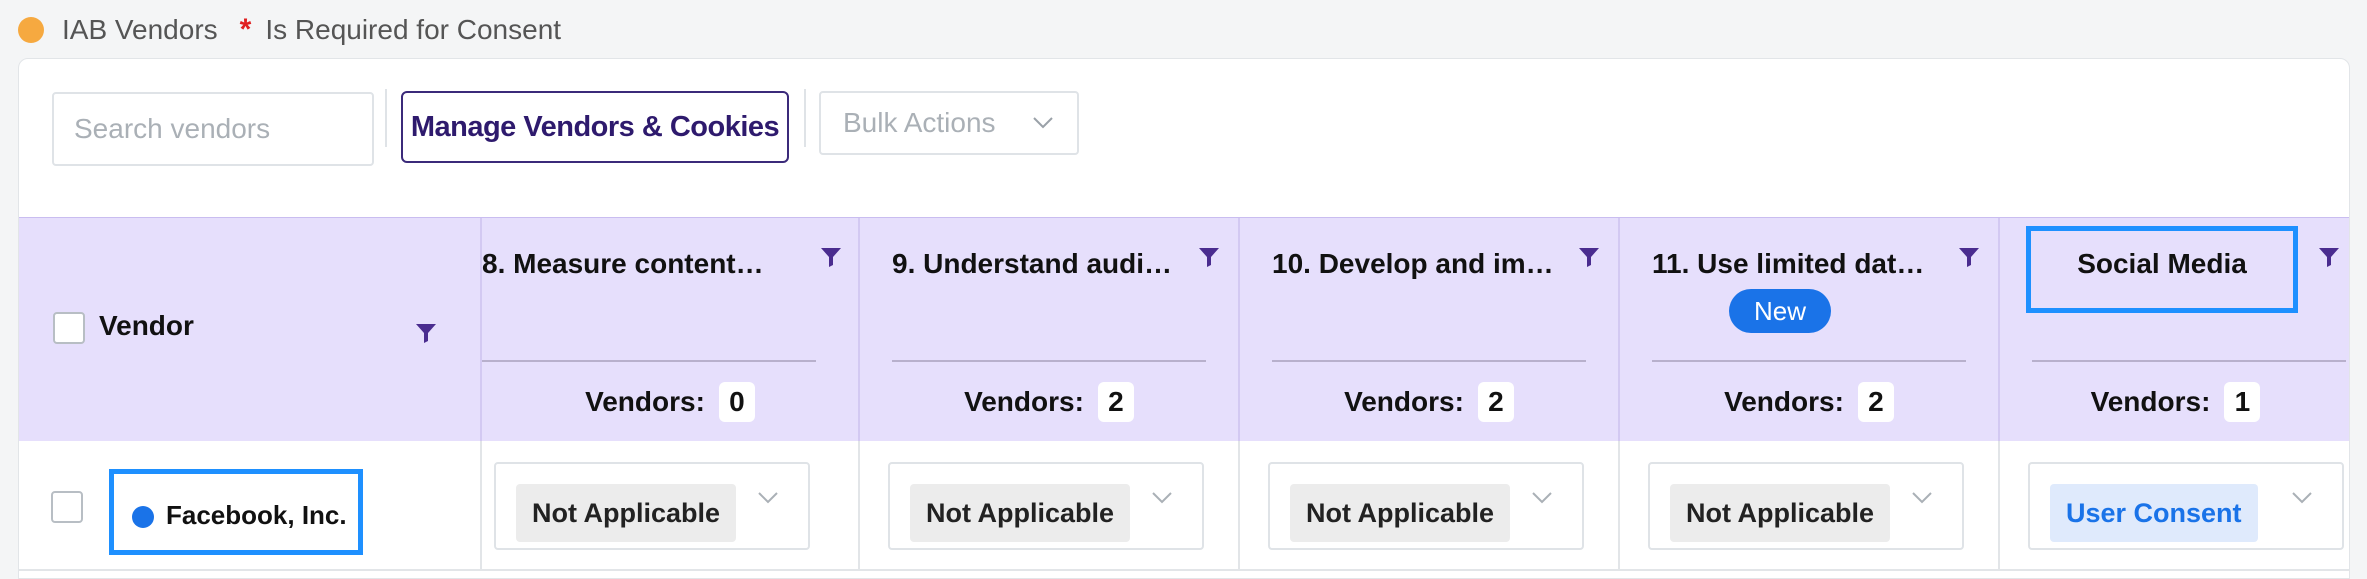  What do you see at coordinates (1780, 311) in the screenshot?
I see `new-badge: New` at bounding box center [1780, 311].